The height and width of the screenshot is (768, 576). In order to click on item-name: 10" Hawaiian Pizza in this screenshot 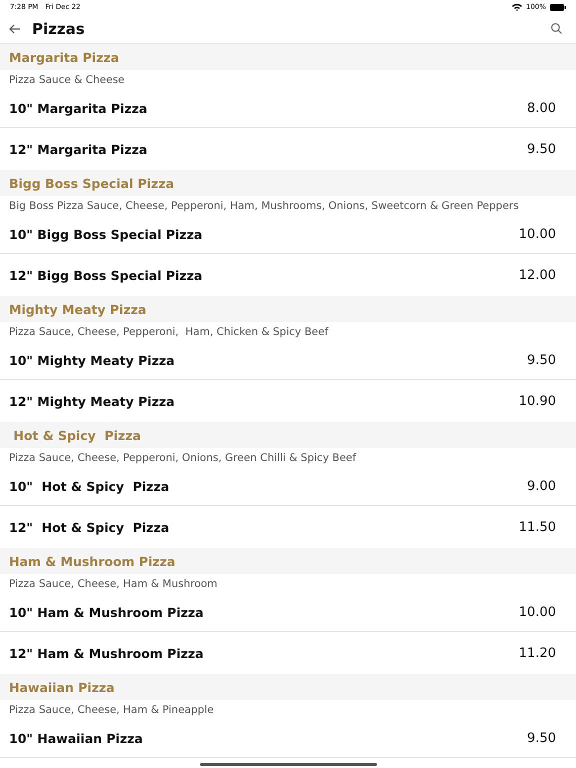, I will do `click(76, 738)`.